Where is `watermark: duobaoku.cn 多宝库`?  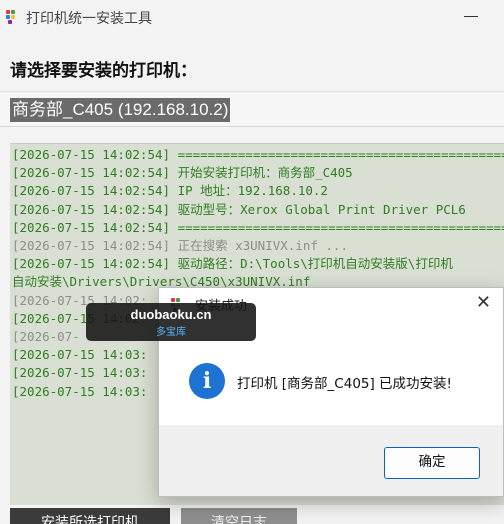 watermark: duobaoku.cn 多宝库 is located at coordinates (171, 322).